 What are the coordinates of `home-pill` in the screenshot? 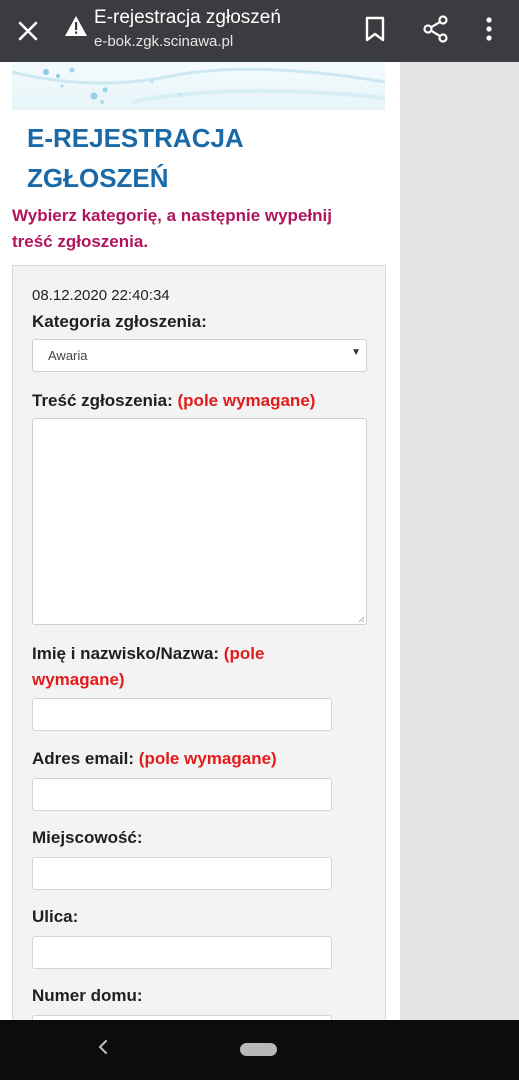 It's located at (258, 1049).